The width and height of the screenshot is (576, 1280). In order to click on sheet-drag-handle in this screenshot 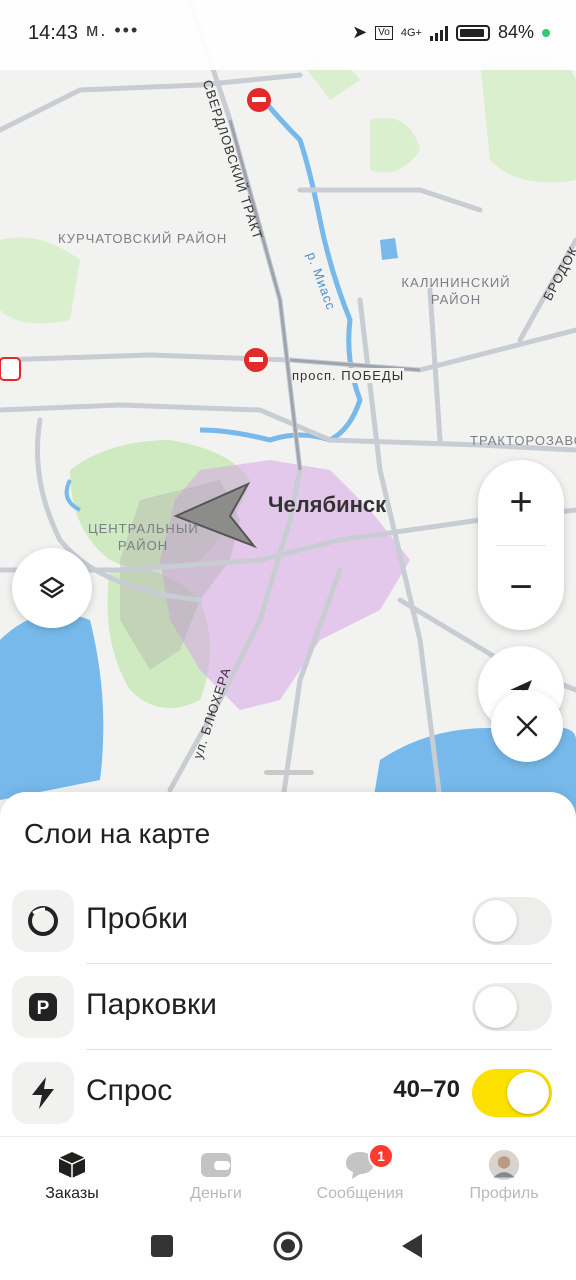, I will do `click(289, 772)`.